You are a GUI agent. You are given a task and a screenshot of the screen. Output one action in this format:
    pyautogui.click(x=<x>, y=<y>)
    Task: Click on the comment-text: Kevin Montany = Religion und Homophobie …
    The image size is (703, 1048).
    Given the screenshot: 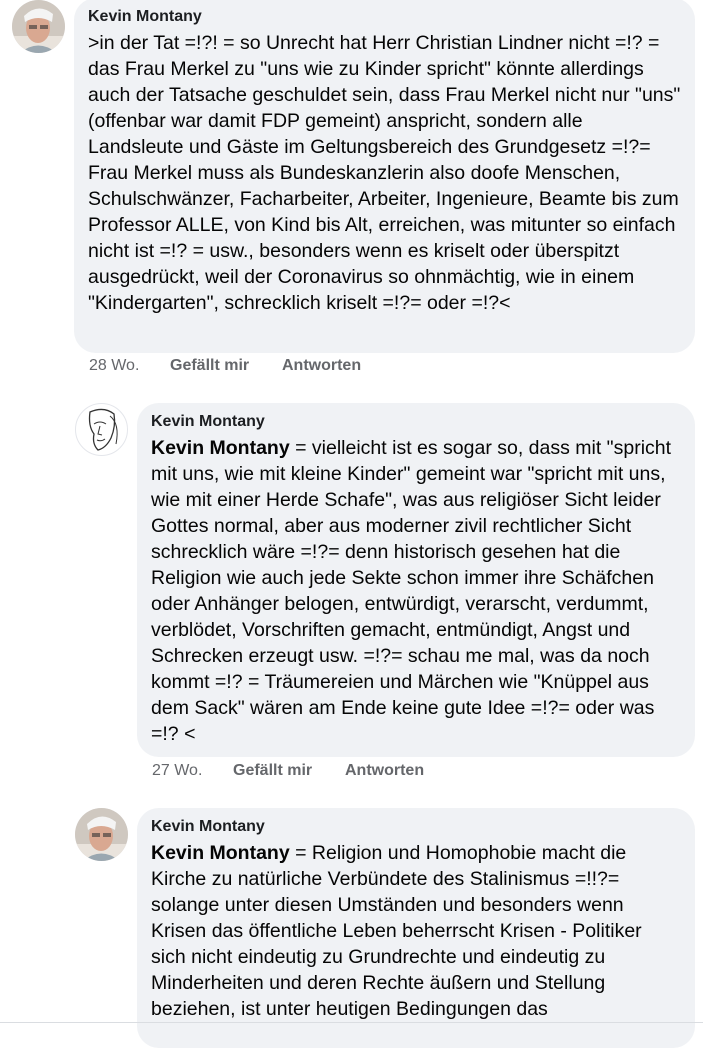 What is the action you would take?
    pyautogui.click(x=416, y=931)
    